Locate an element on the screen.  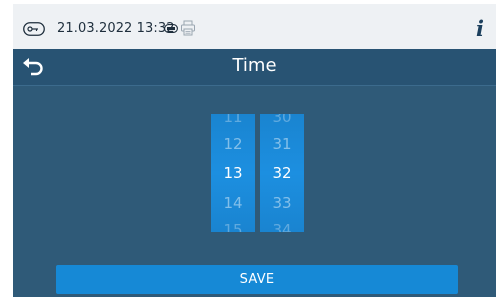
hour-option: 15 is located at coordinates (233, 226).